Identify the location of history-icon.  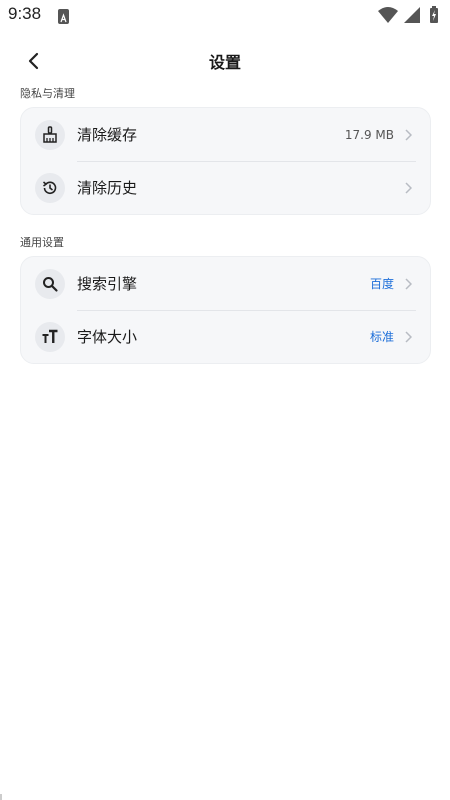
(50, 187).